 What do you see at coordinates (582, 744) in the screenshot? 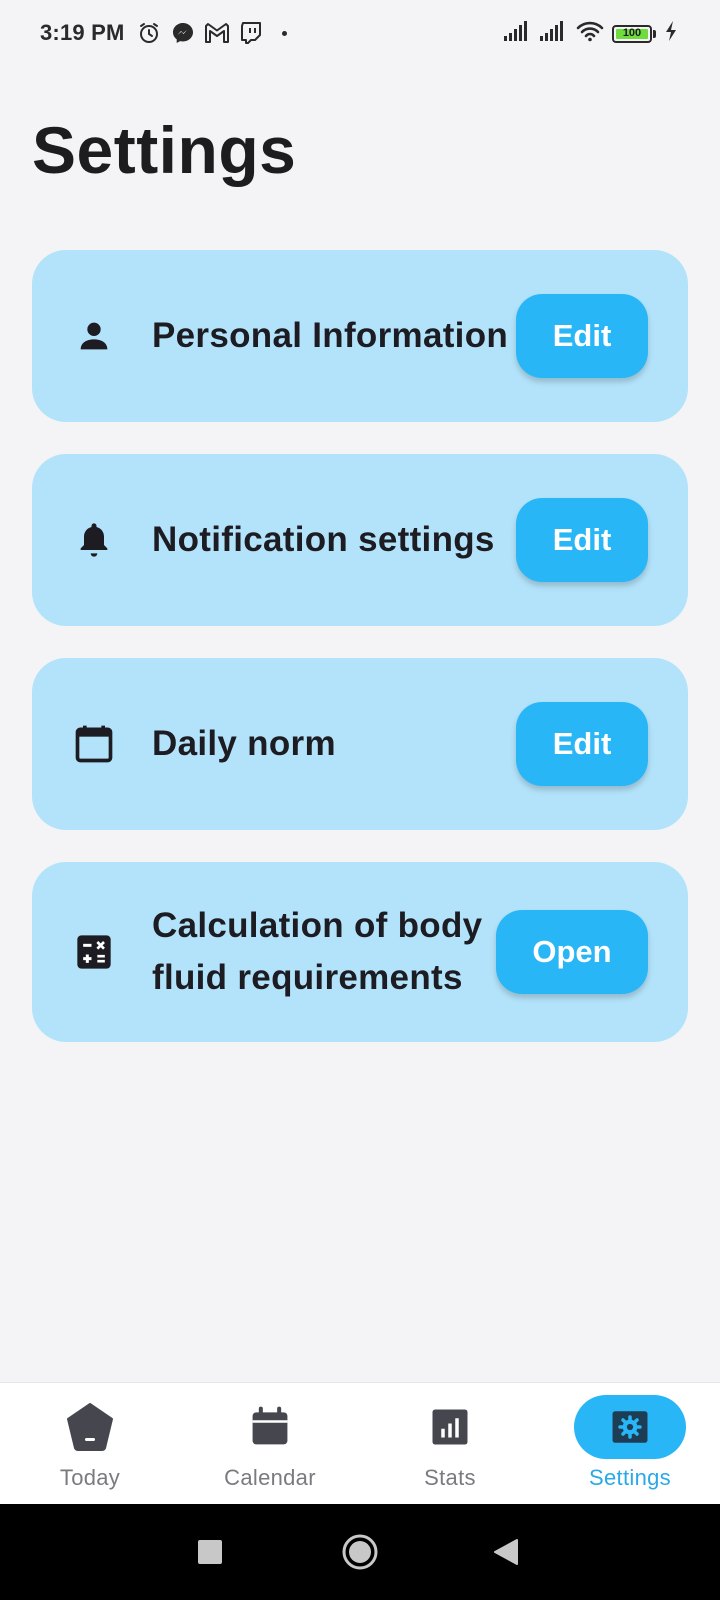
I see `edit-daily-norm-button: Edit` at bounding box center [582, 744].